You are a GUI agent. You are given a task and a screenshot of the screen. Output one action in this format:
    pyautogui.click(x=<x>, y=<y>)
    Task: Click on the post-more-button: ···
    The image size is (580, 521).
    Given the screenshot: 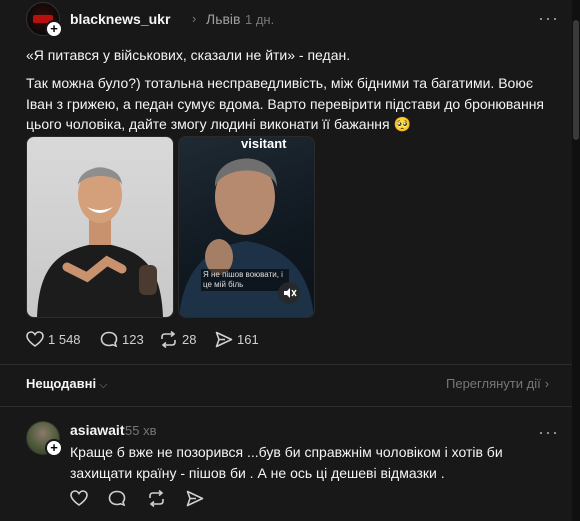 What is the action you would take?
    pyautogui.click(x=548, y=18)
    